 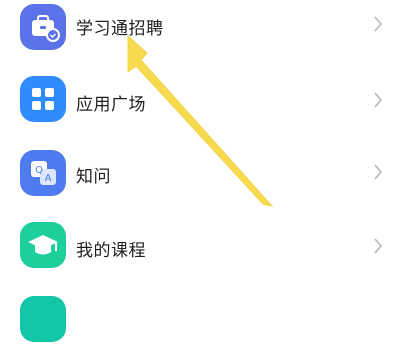 What do you see at coordinates (48, 178) in the screenshot?
I see `qa-icon-a: A` at bounding box center [48, 178].